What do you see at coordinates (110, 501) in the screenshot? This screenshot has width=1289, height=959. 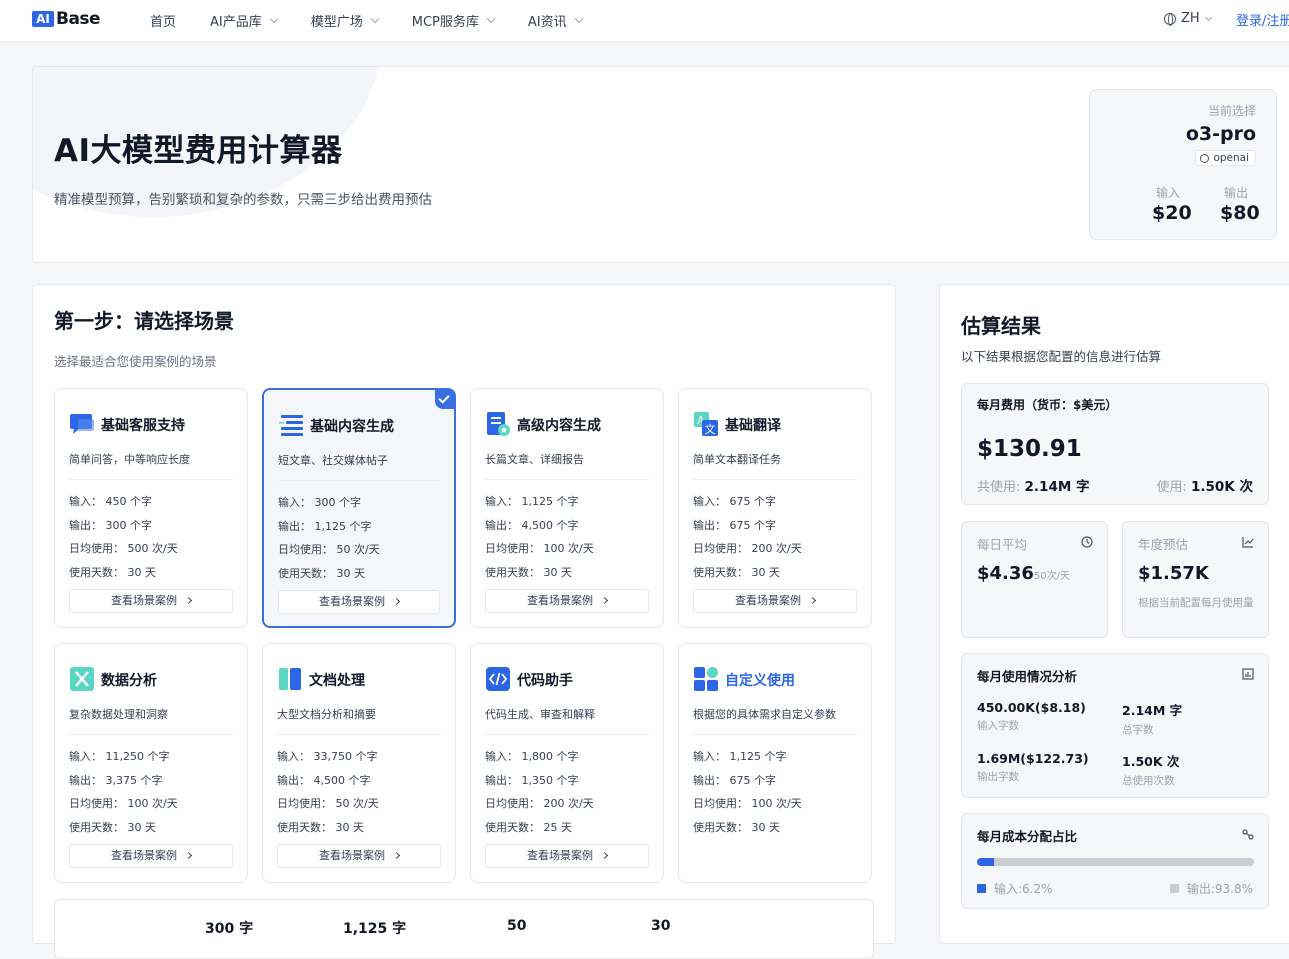 I see `scenario-stat-input: 输入： 450 个字` at bounding box center [110, 501].